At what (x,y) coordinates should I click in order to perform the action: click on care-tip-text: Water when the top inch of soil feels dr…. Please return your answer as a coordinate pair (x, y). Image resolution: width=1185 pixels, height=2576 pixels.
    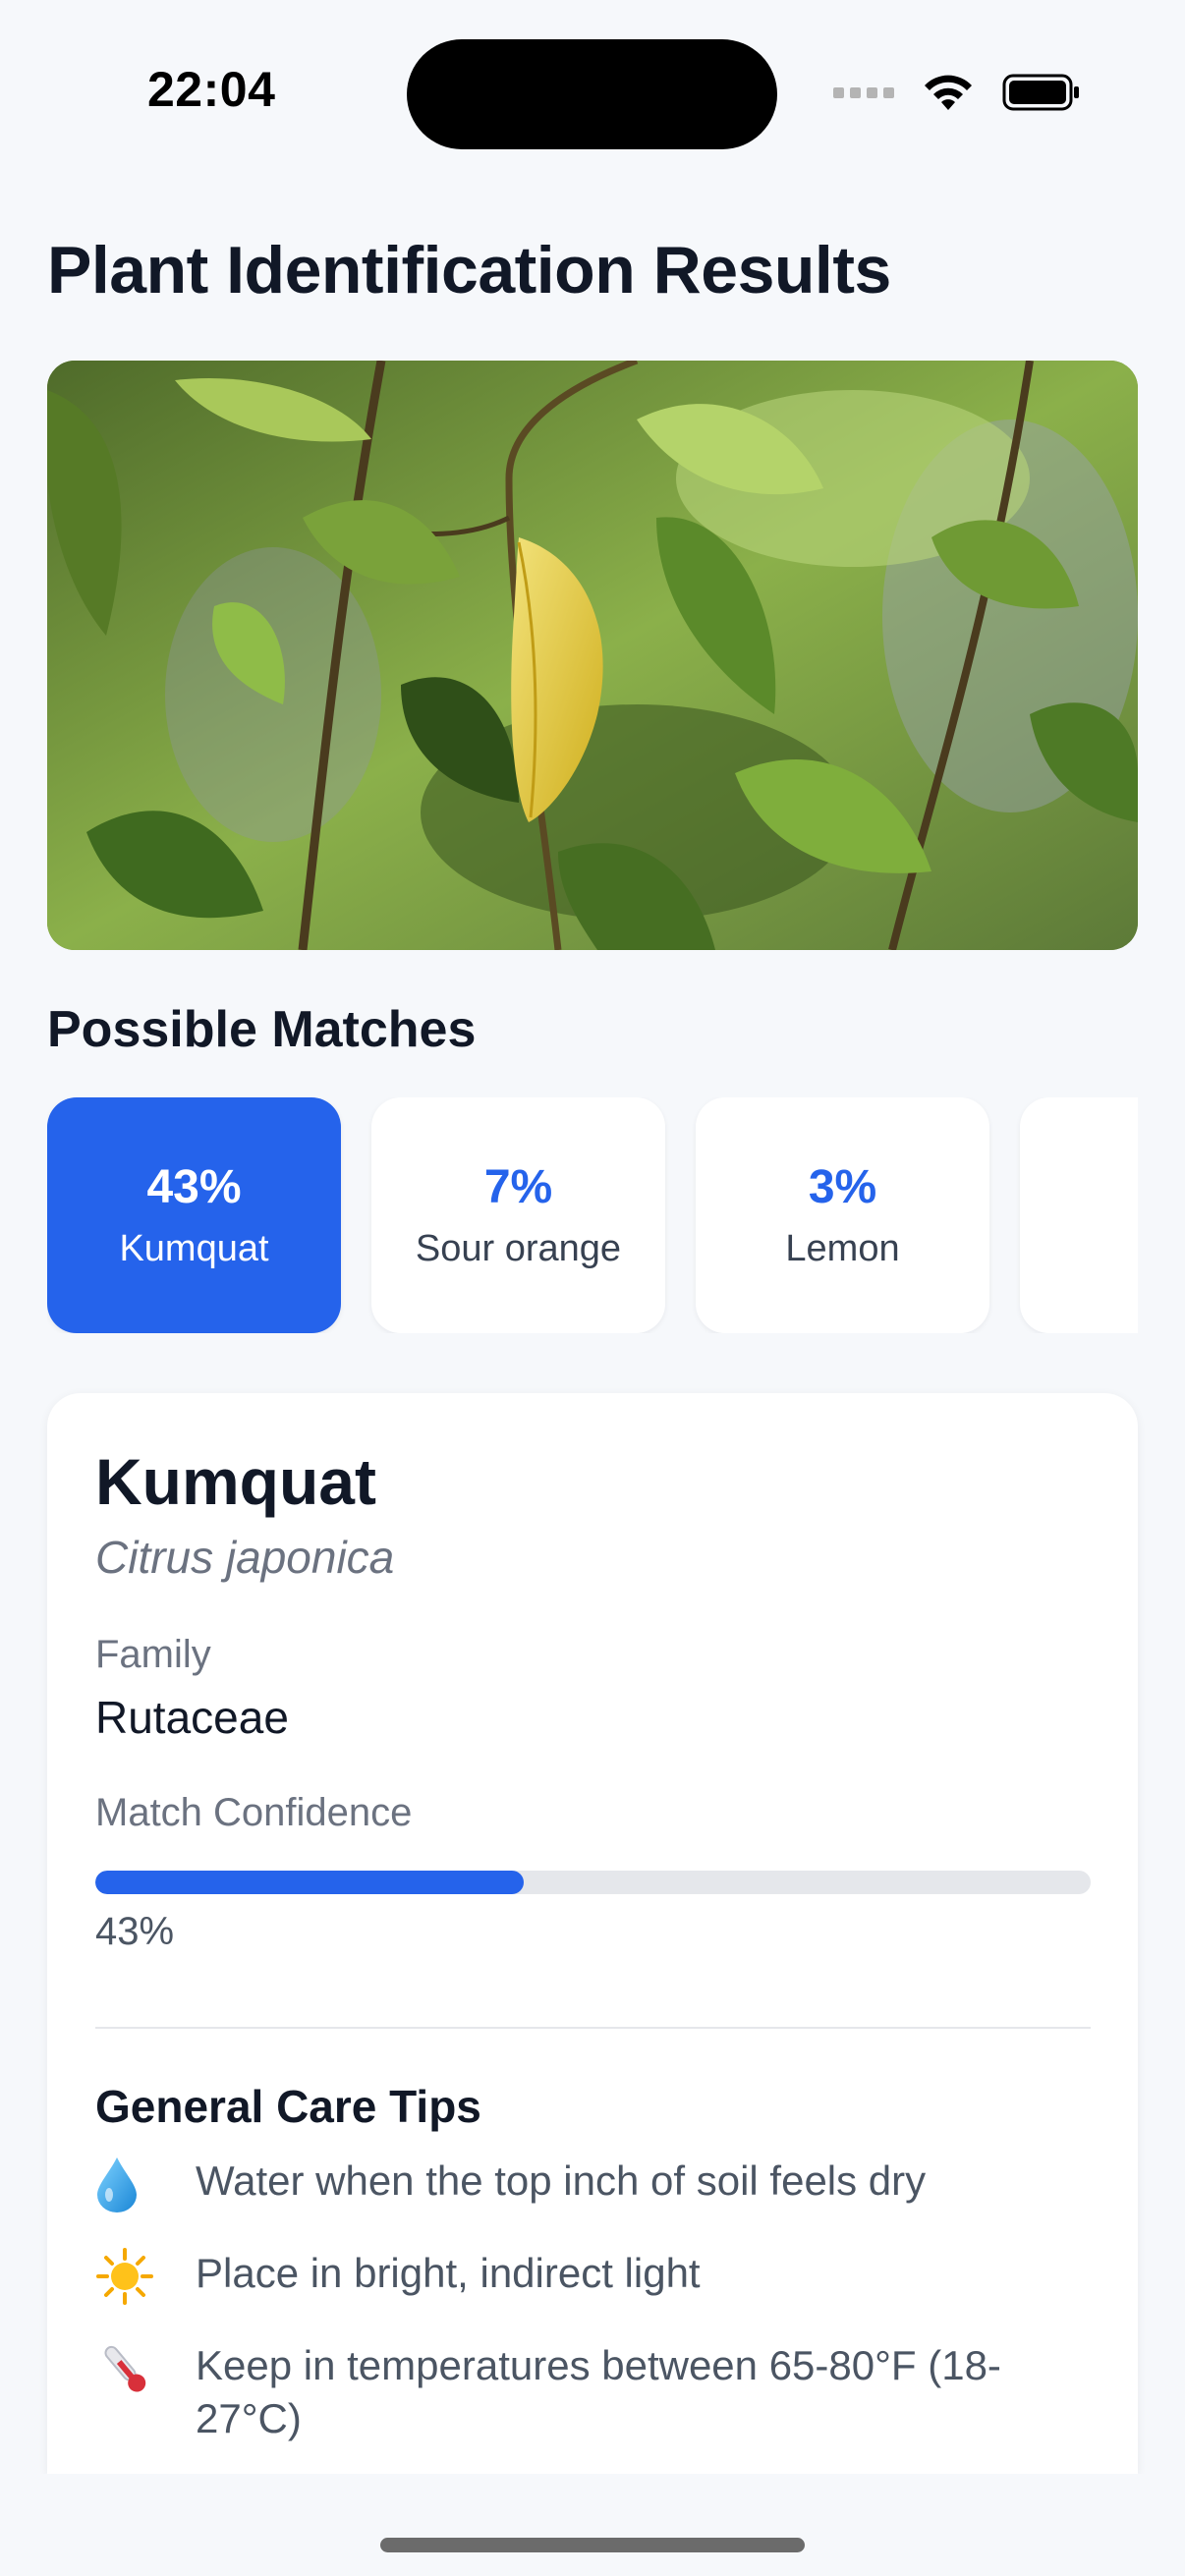
    Looking at the image, I should click on (561, 2180).